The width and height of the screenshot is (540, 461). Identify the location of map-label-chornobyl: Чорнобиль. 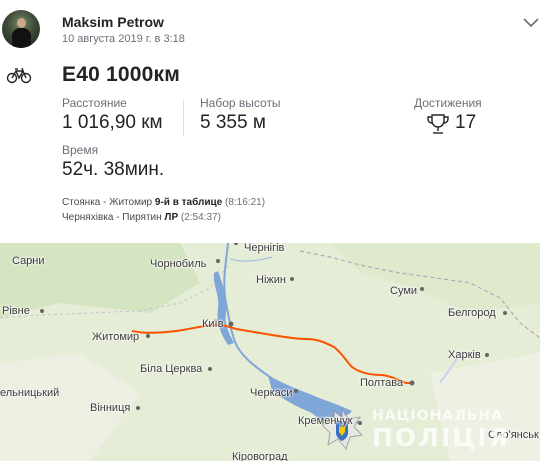
(178, 264).